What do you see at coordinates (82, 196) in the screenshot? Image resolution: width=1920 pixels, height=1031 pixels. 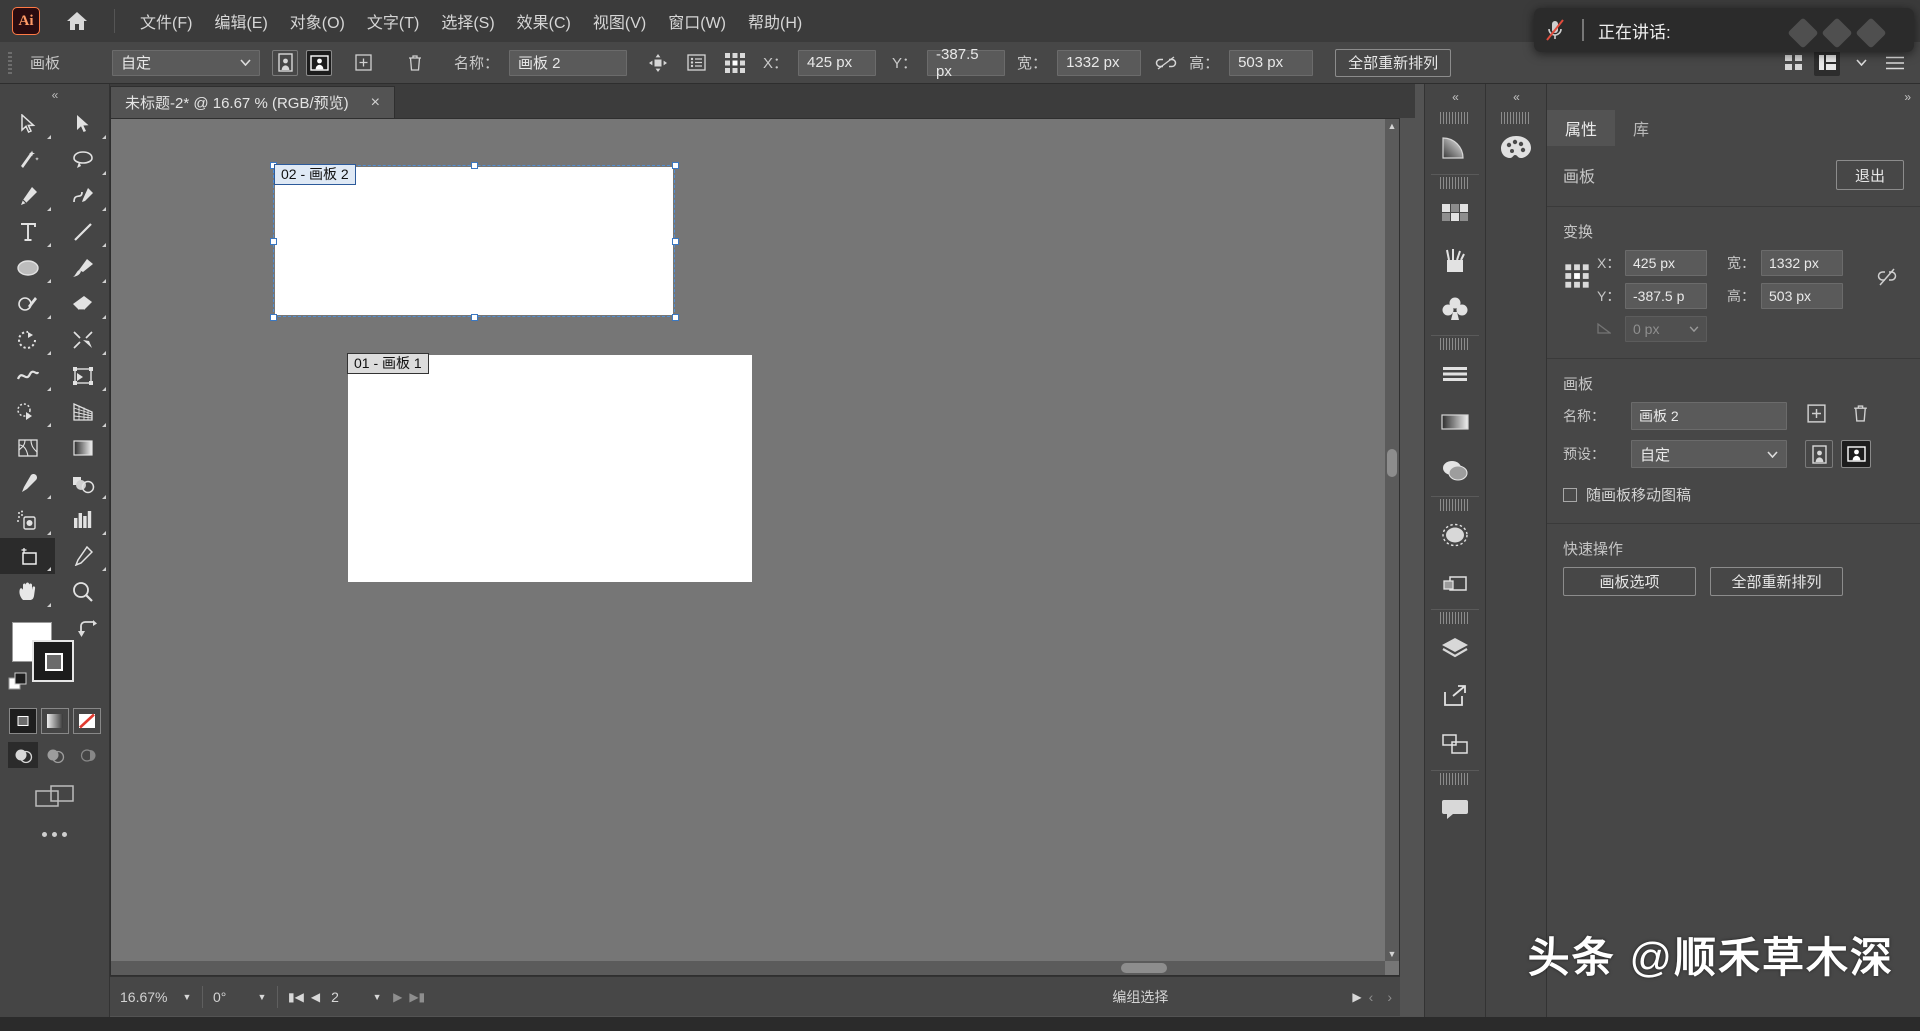 I see `curvature-tool` at bounding box center [82, 196].